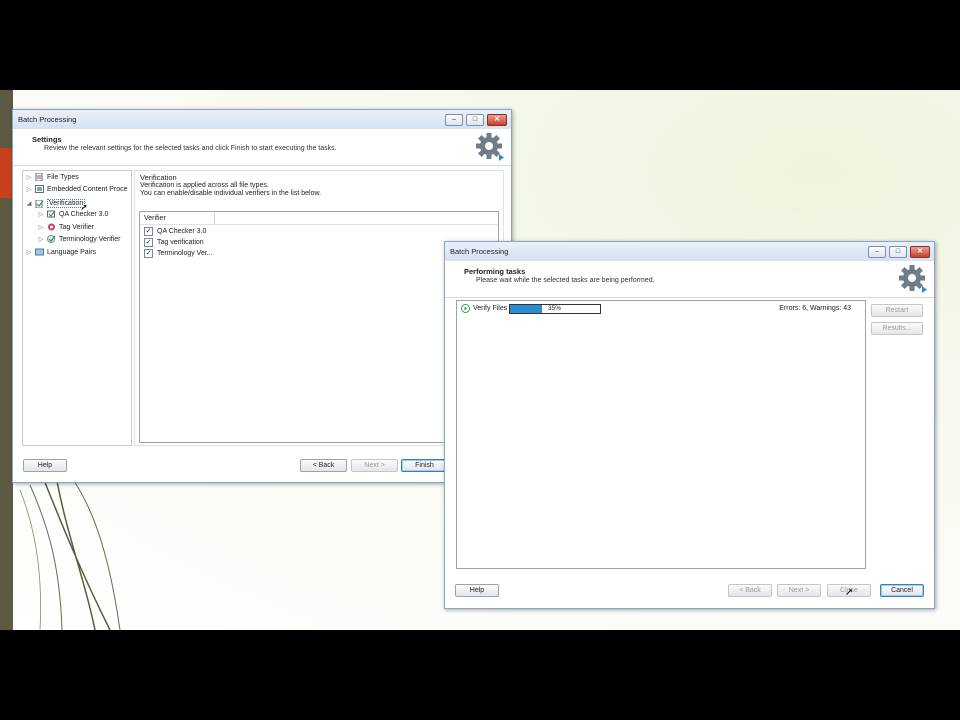 The image size is (960, 720). I want to click on verifier-row: ✓ QA Checker 3.0, so click(175, 231).